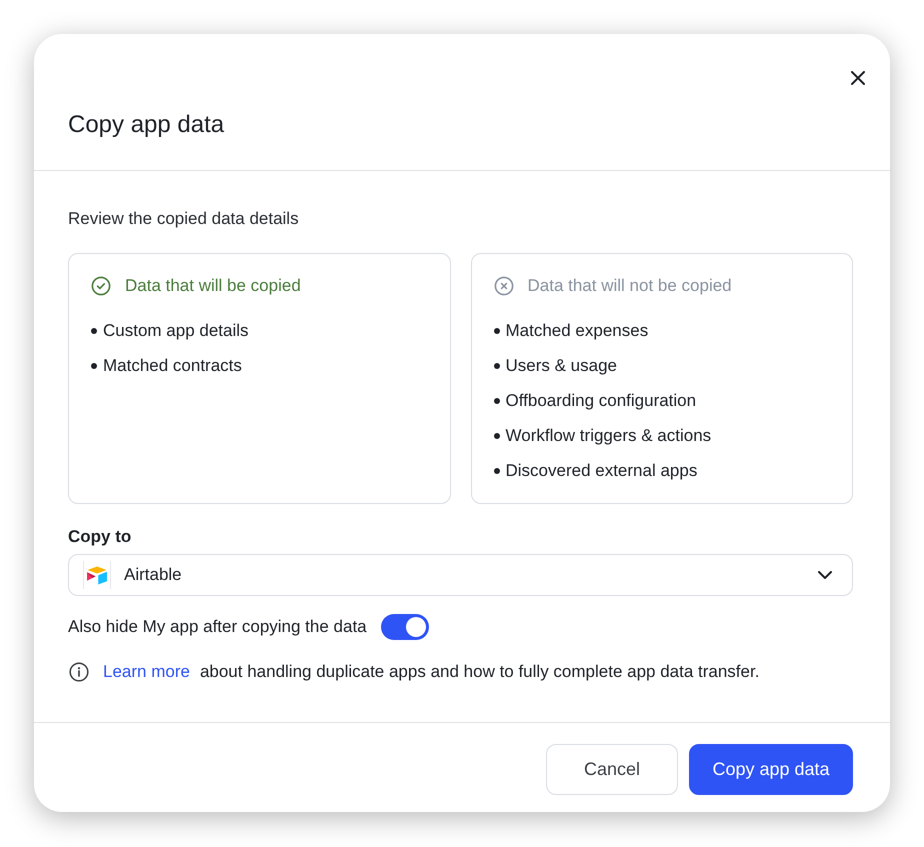 Image resolution: width=924 pixels, height=847 pixels. I want to click on info-text: about handling duplicate apps and how to fully complete app data transfer., so click(480, 672).